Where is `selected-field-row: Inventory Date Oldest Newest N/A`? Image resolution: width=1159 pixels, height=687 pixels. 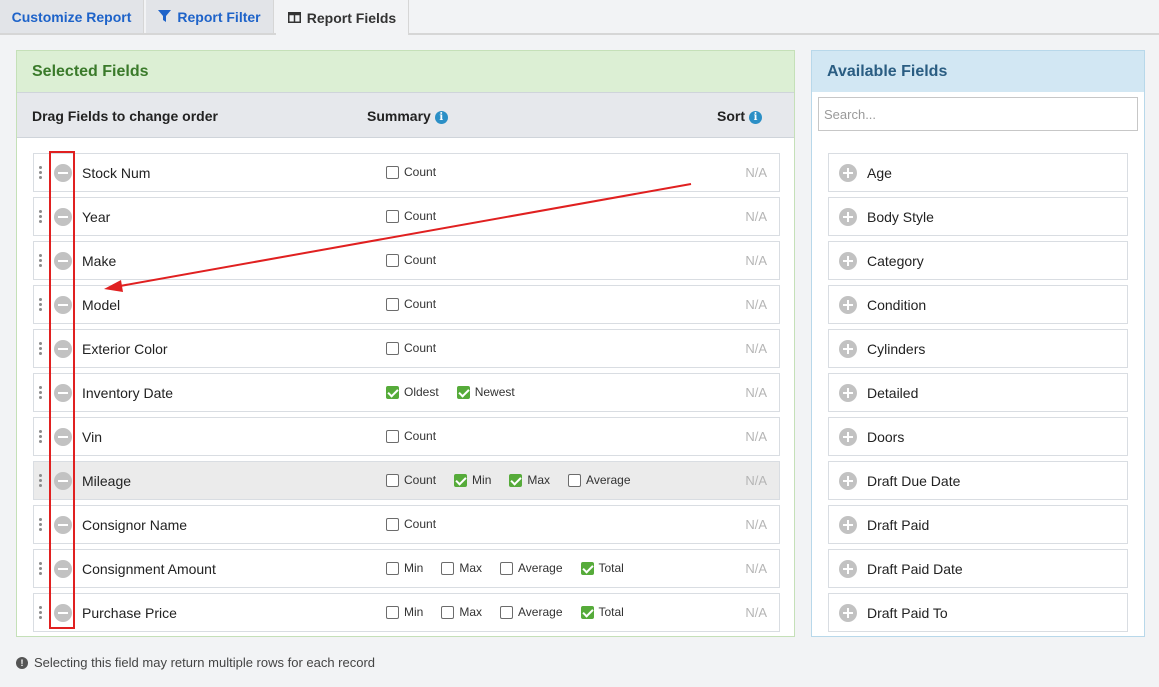 selected-field-row: Inventory Date Oldest Newest N/A is located at coordinates (406, 392).